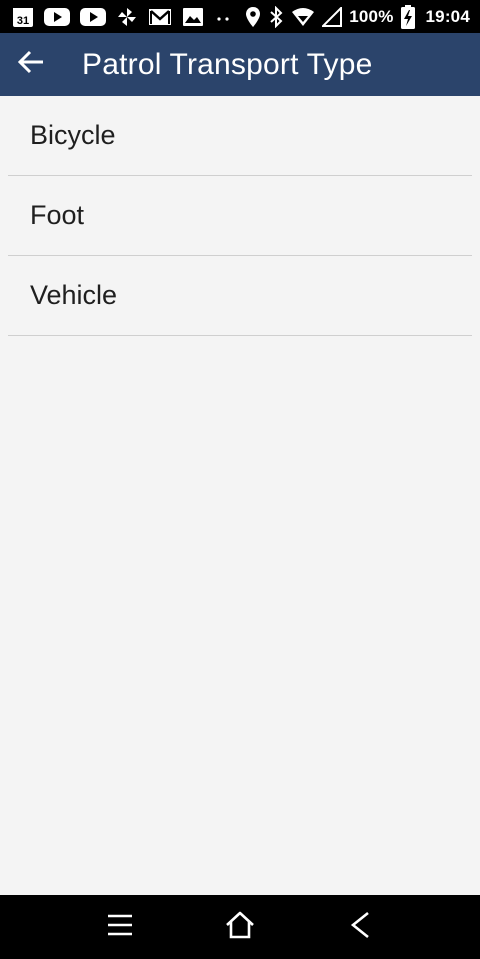 The width and height of the screenshot is (480, 959). I want to click on page-title: Patrol Transport Type, so click(227, 64).